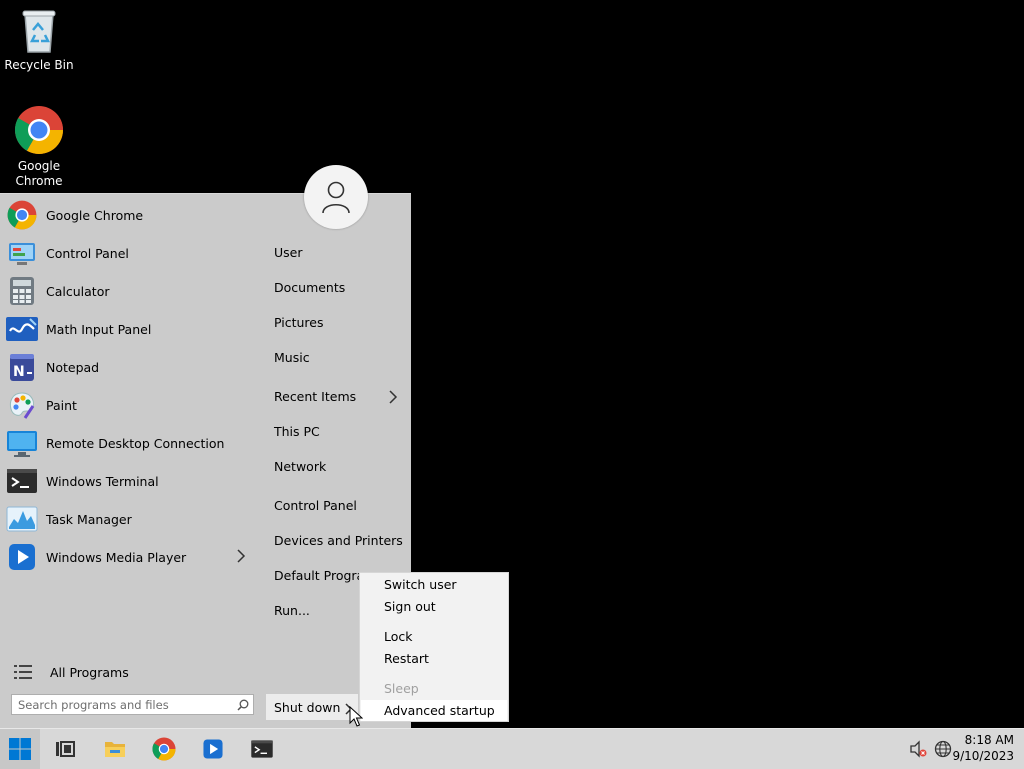 This screenshot has height=769, width=1024. I want to click on notepad-icon: N, so click(22, 367).